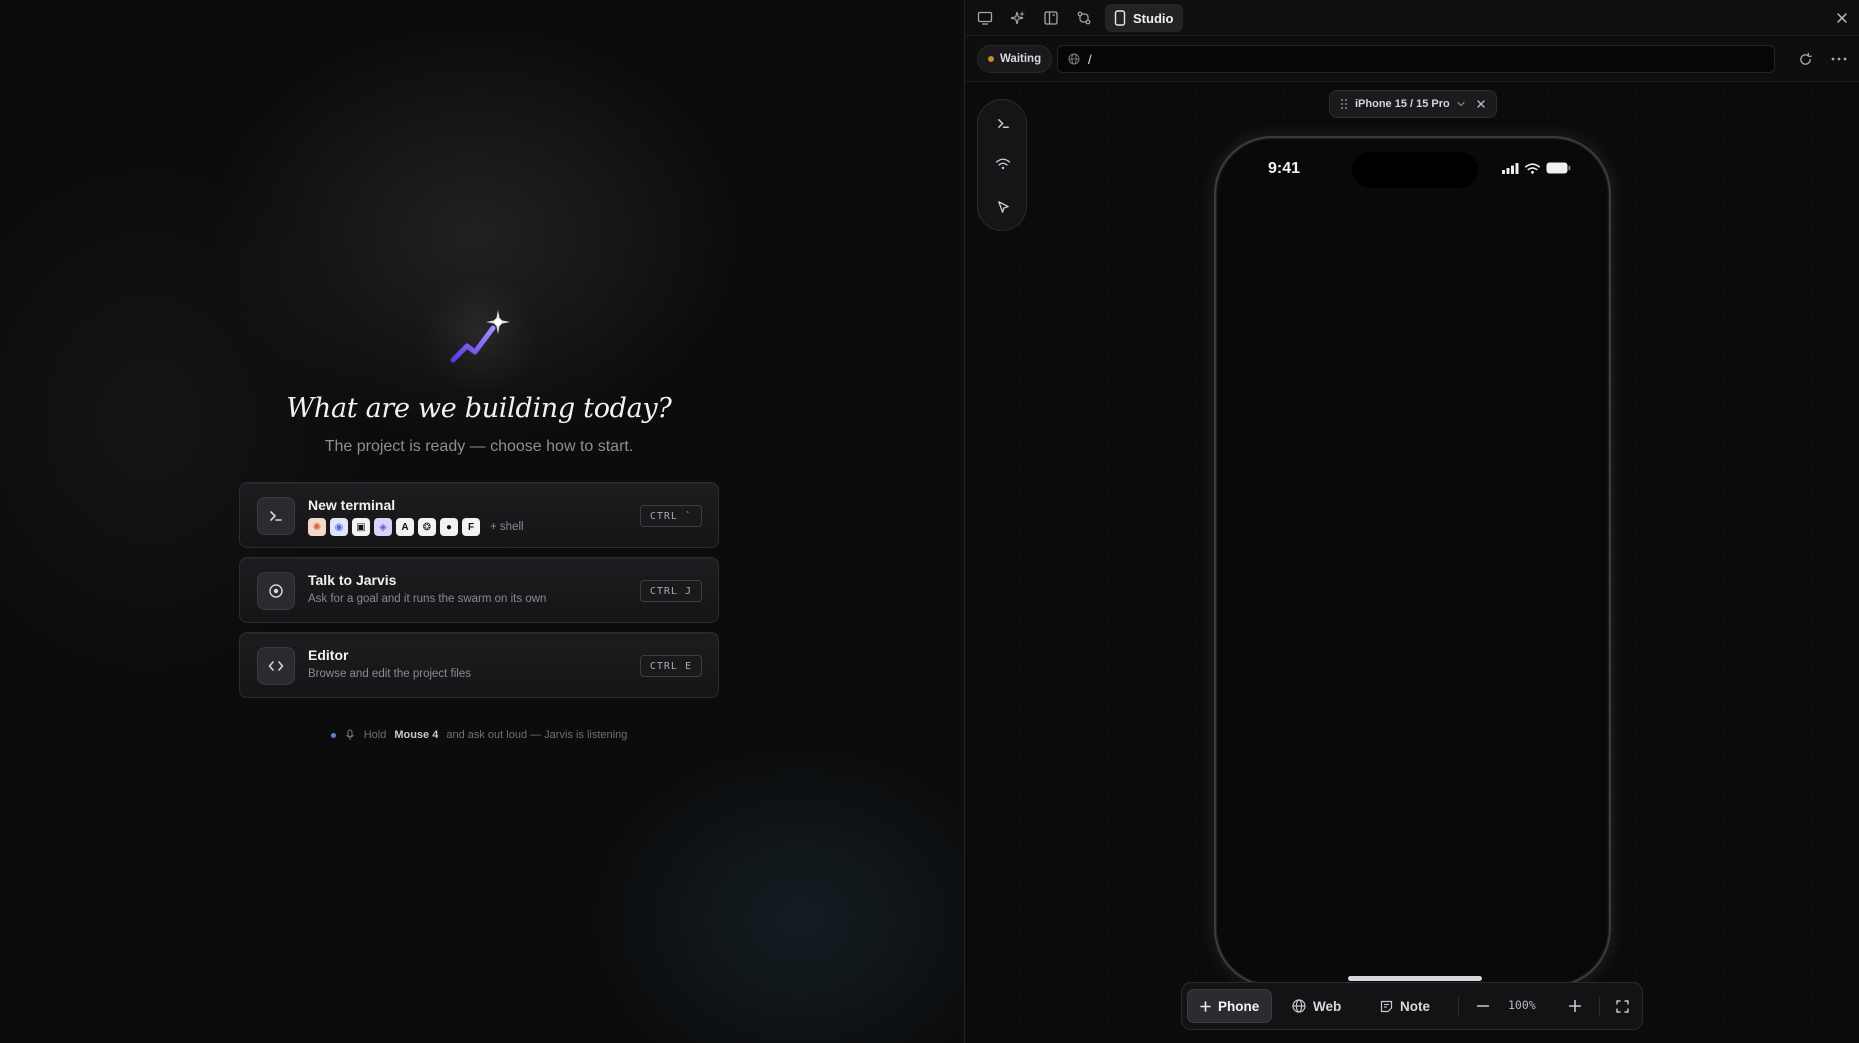 This screenshot has width=1859, height=1043. I want to click on url-input: /, so click(1416, 59).